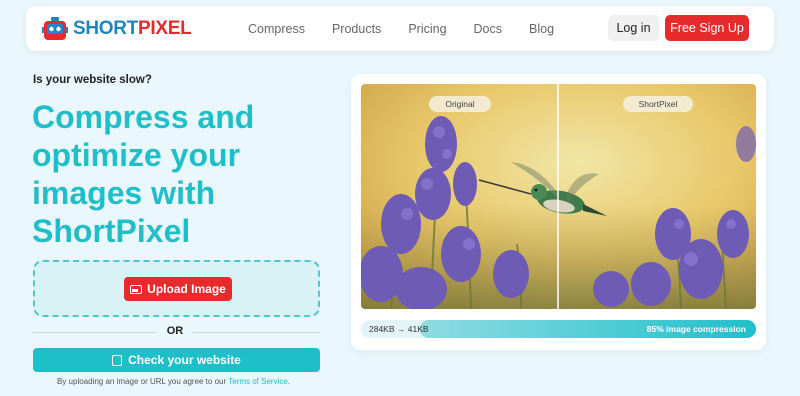 The image size is (800, 396). Describe the element at coordinates (488, 29) in the screenshot. I see `nav-link-docs: Docs` at that location.